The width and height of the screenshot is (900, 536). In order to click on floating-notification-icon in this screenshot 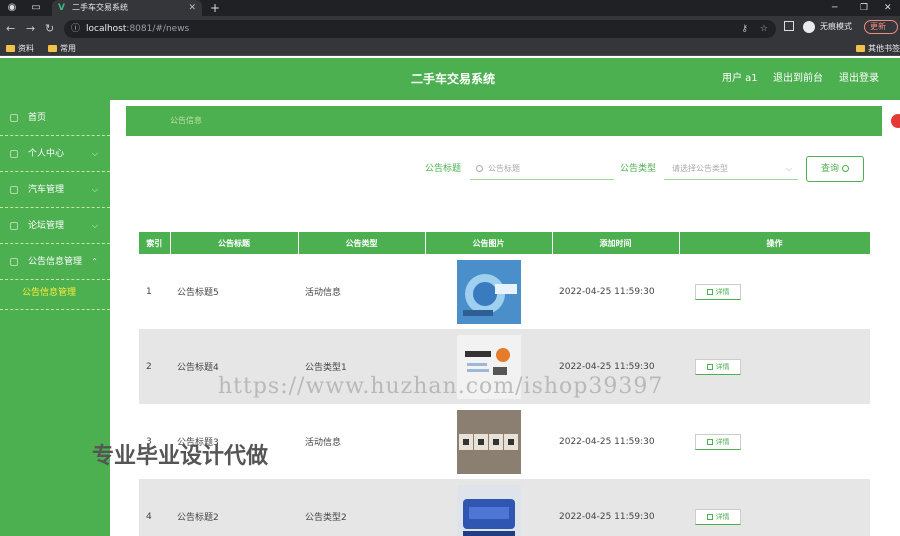, I will do `click(895, 121)`.